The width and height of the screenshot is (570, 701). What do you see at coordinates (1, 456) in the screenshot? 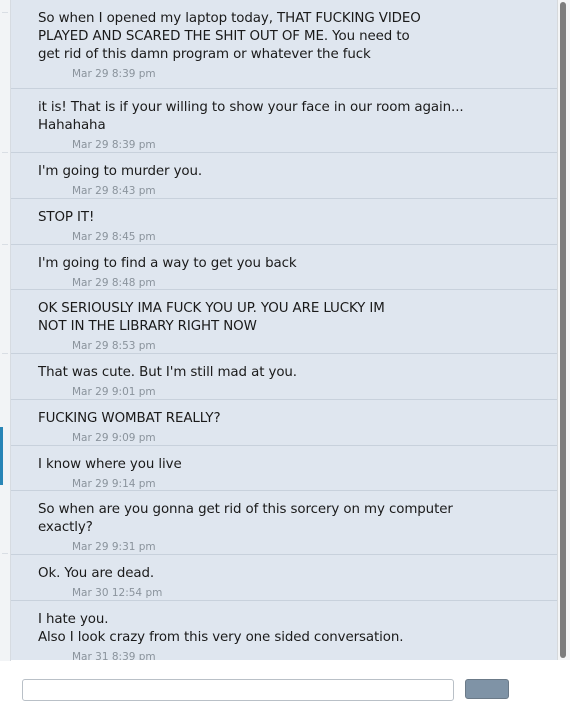
I see `selected-conversation-indicator` at bounding box center [1, 456].